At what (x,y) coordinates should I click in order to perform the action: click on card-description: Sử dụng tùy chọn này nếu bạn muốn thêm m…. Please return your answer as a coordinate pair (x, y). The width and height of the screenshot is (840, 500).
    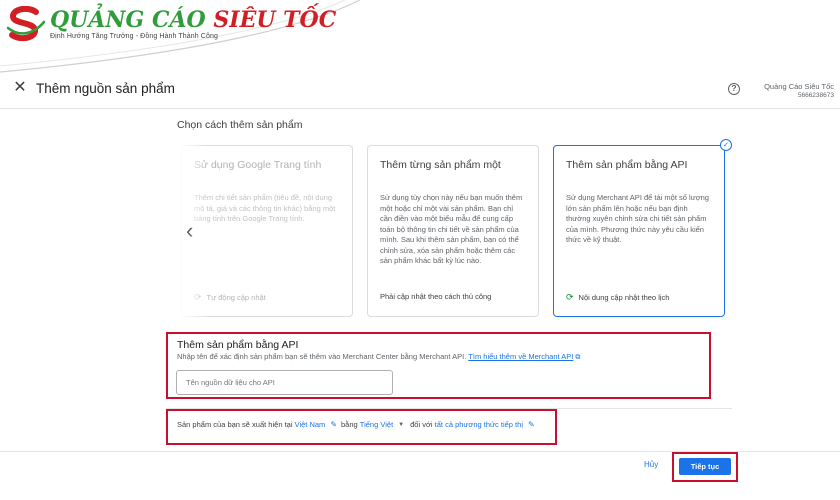
    Looking at the image, I should click on (451, 229).